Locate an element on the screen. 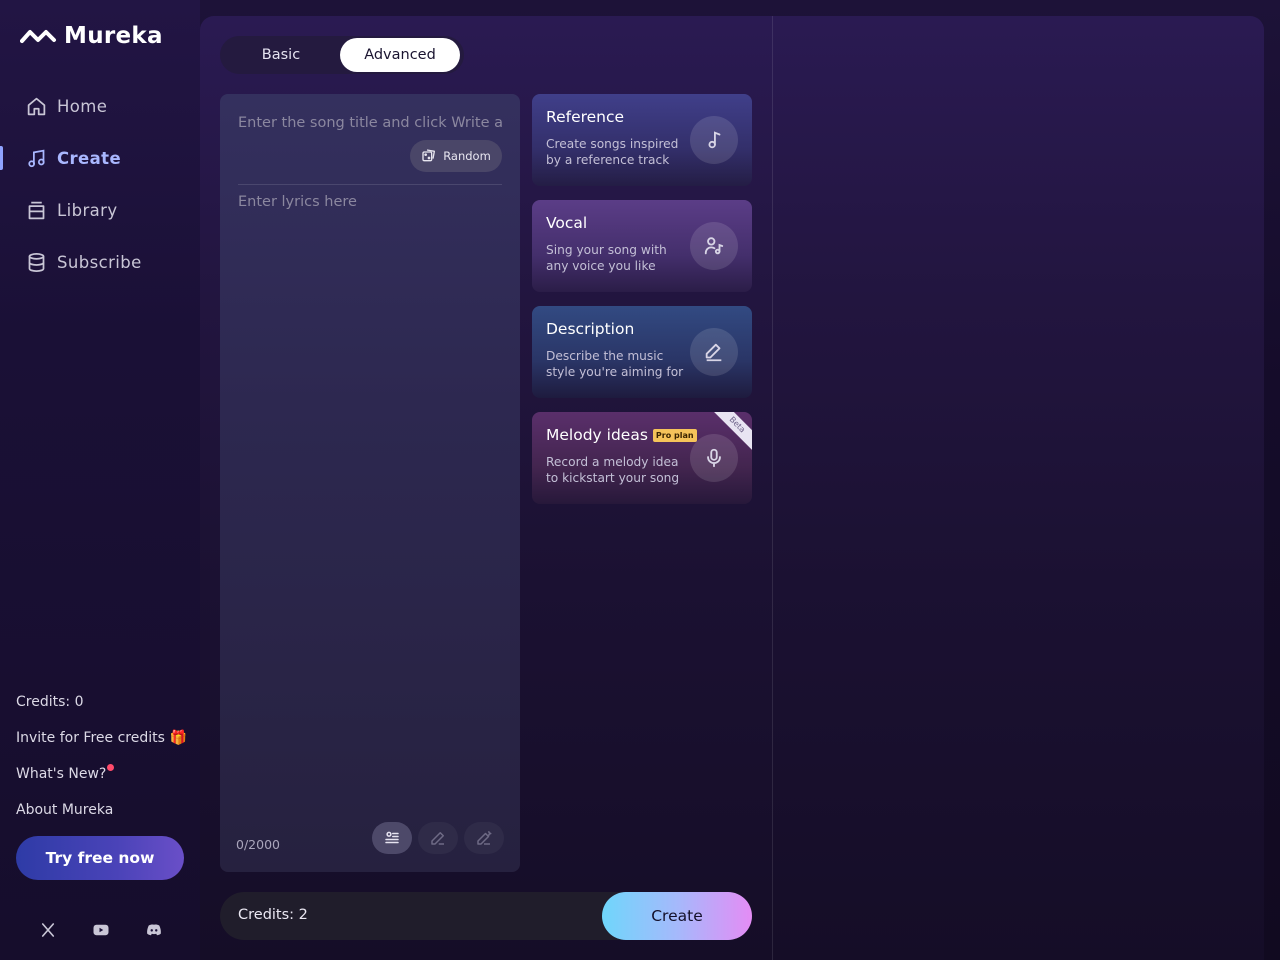  sidebar-item-label: Create is located at coordinates (89, 158).